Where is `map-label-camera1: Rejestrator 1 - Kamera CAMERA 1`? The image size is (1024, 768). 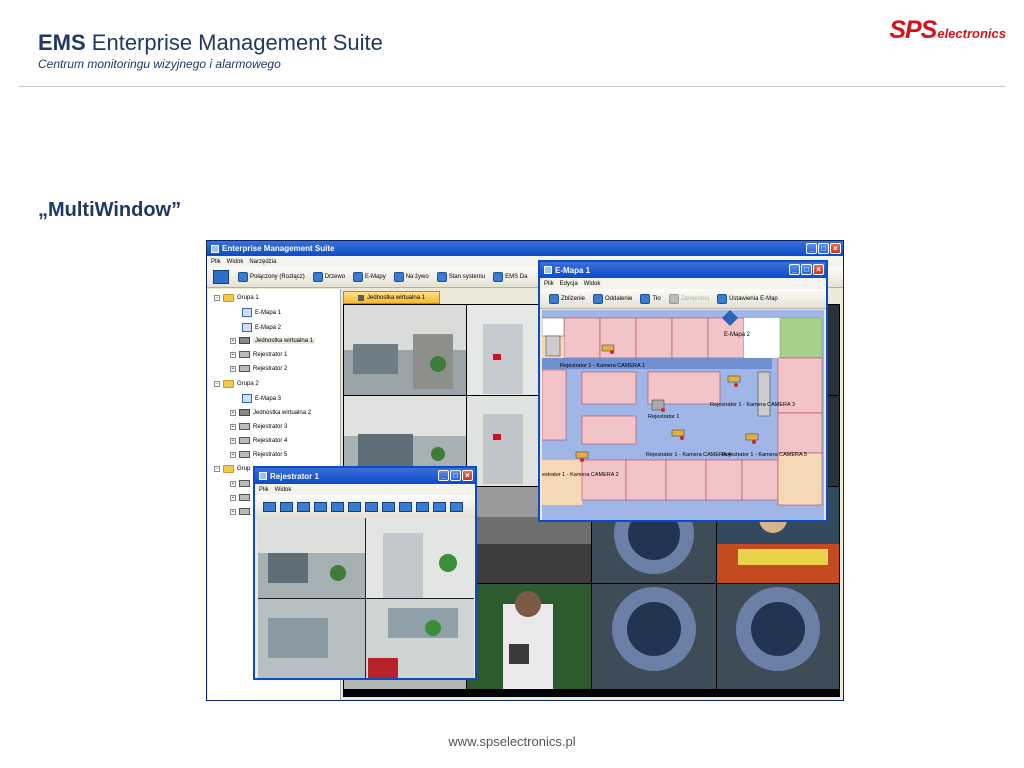
map-label-camera1: Rejestrator 1 - Kamera CAMERA 1 is located at coordinates (602, 366).